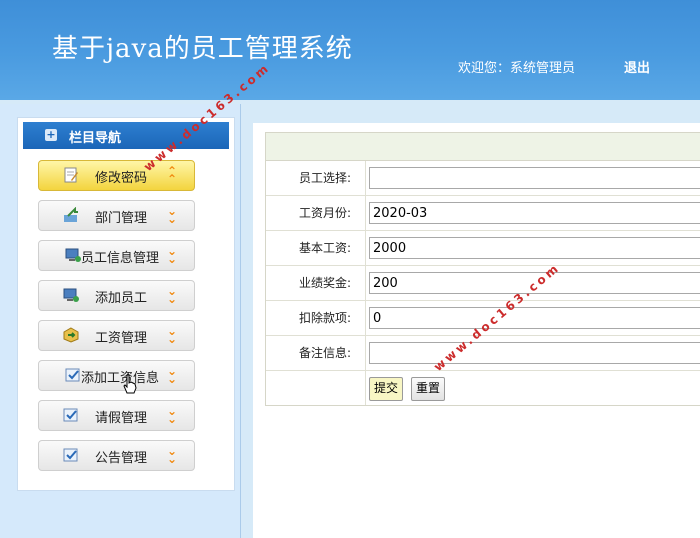 This screenshot has width=700, height=538. Describe the element at coordinates (517, 68) in the screenshot. I see `welcome-text: 欢迎您：系统管理员` at that location.